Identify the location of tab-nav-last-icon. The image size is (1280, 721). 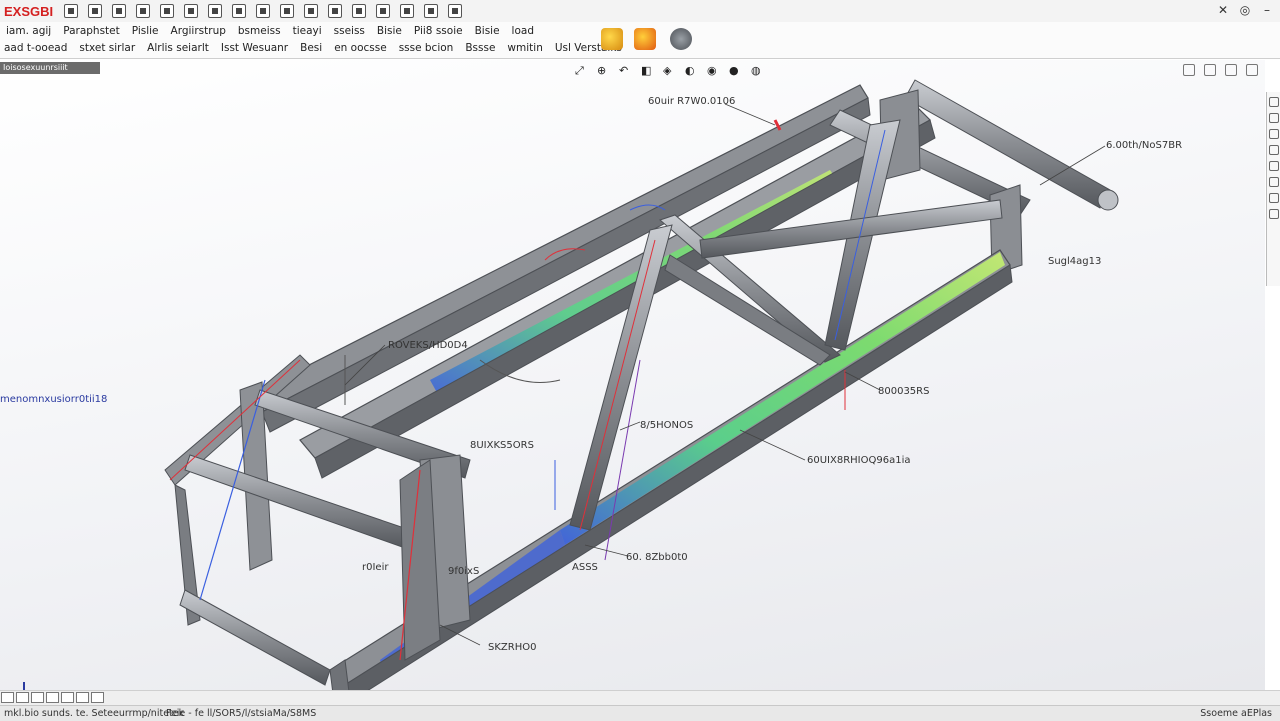
(52, 697).